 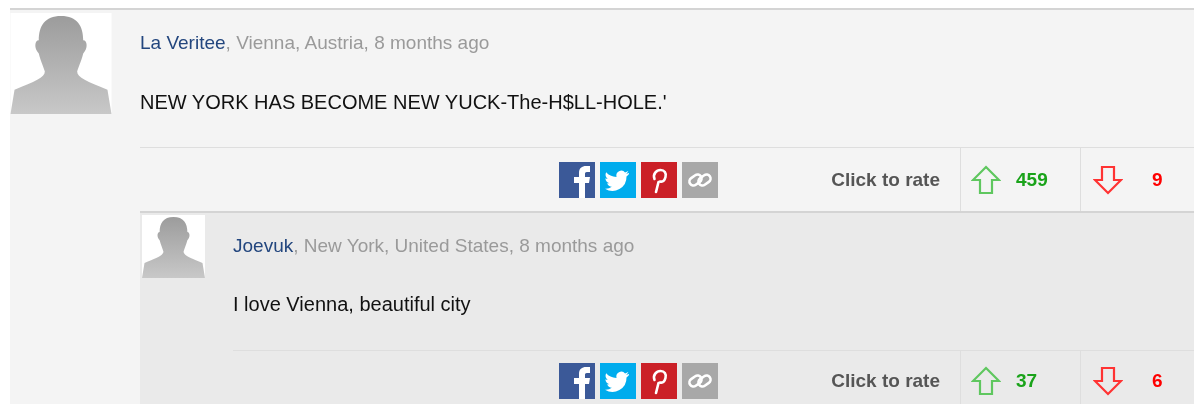 What do you see at coordinates (173, 246) in the screenshot?
I see `avatar-icon` at bounding box center [173, 246].